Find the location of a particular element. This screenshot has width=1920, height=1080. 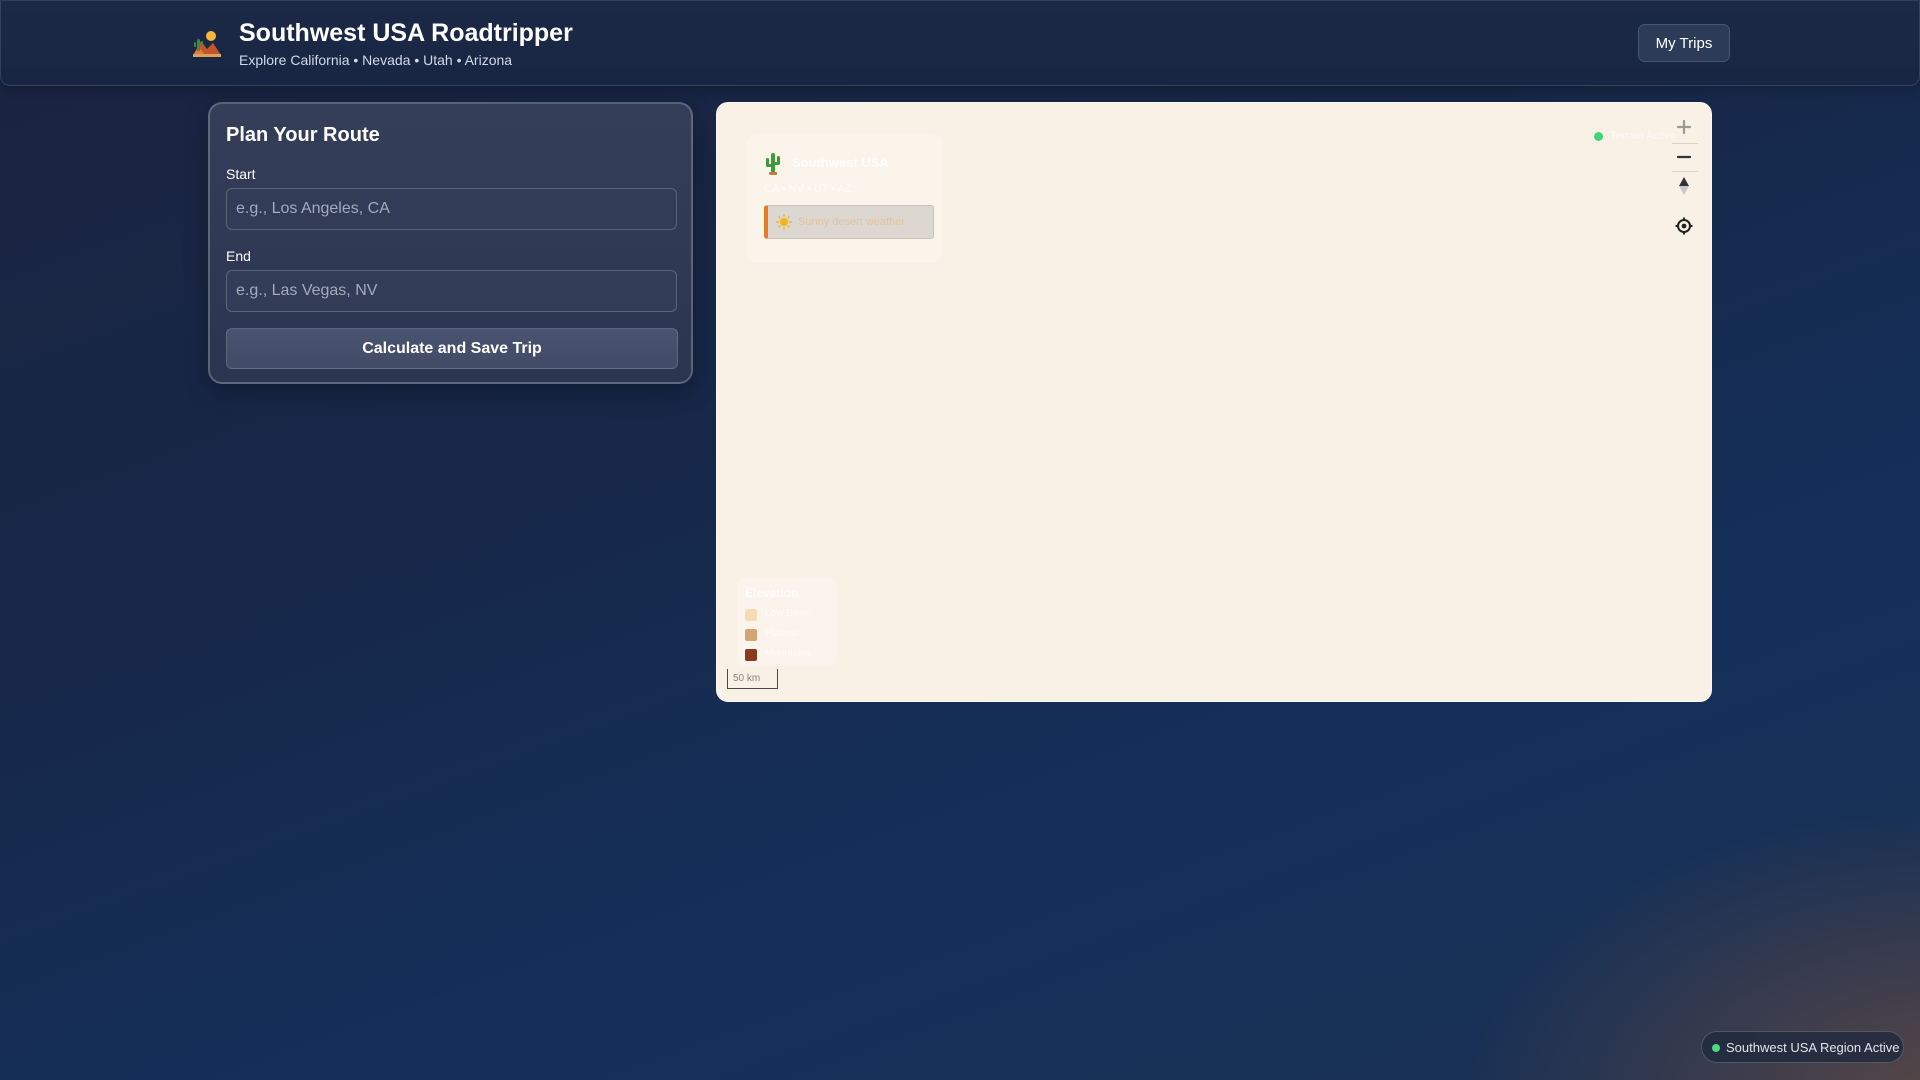

legend-label: Low Basin is located at coordinates (788, 613).